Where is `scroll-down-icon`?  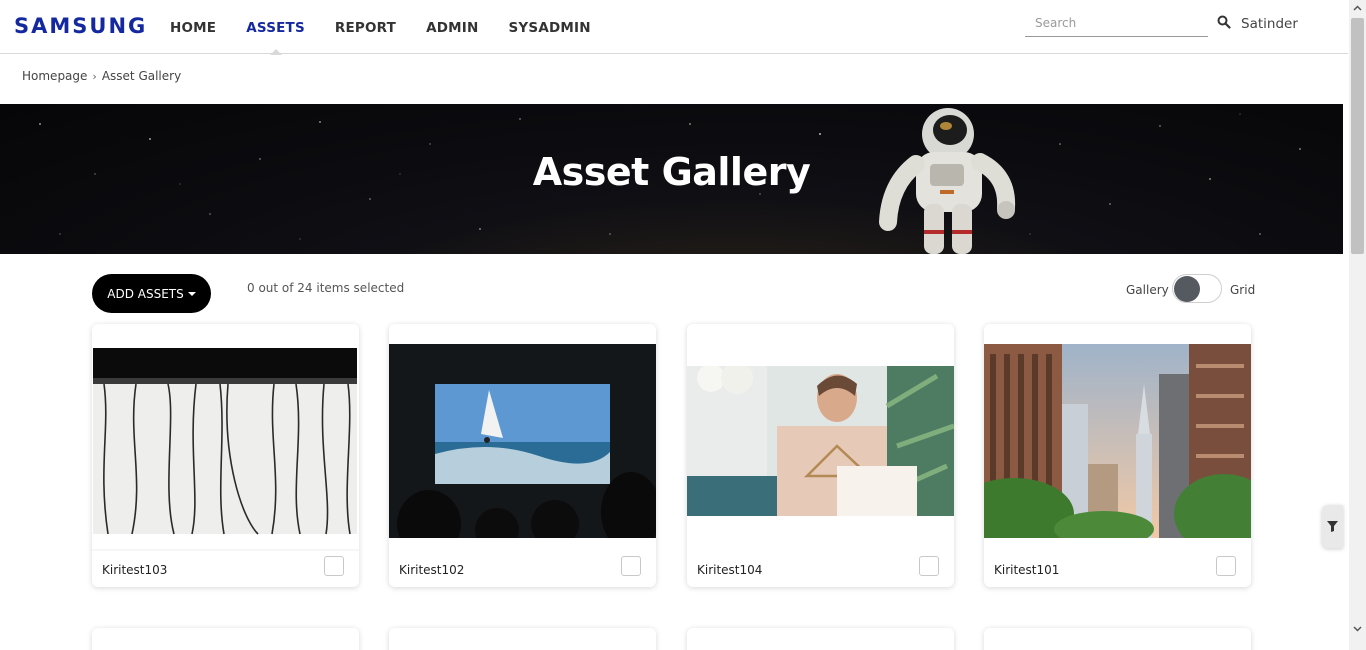
scroll-down-icon is located at coordinates (1357, 628).